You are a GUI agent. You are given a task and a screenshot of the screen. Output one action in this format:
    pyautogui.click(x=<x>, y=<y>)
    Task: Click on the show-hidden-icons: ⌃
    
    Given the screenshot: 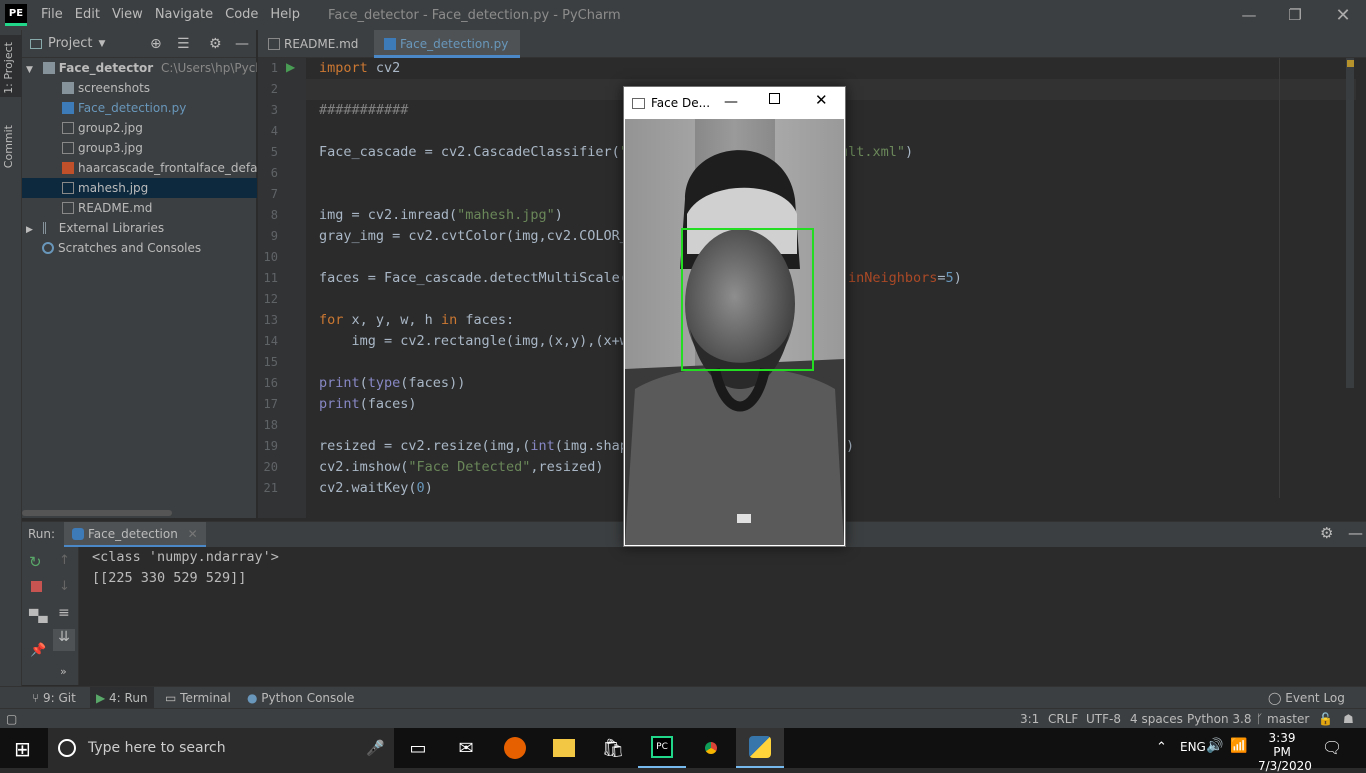 What is the action you would take?
    pyautogui.click(x=1161, y=747)
    